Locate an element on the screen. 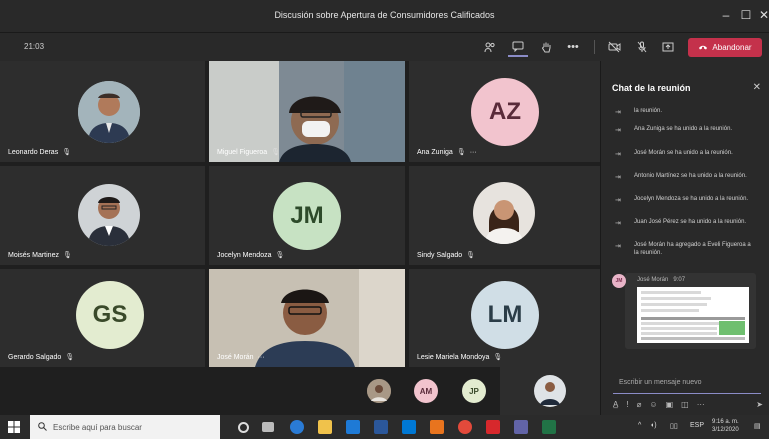 This screenshot has height=439, width=769. camera-off-icon is located at coordinates (614, 47).